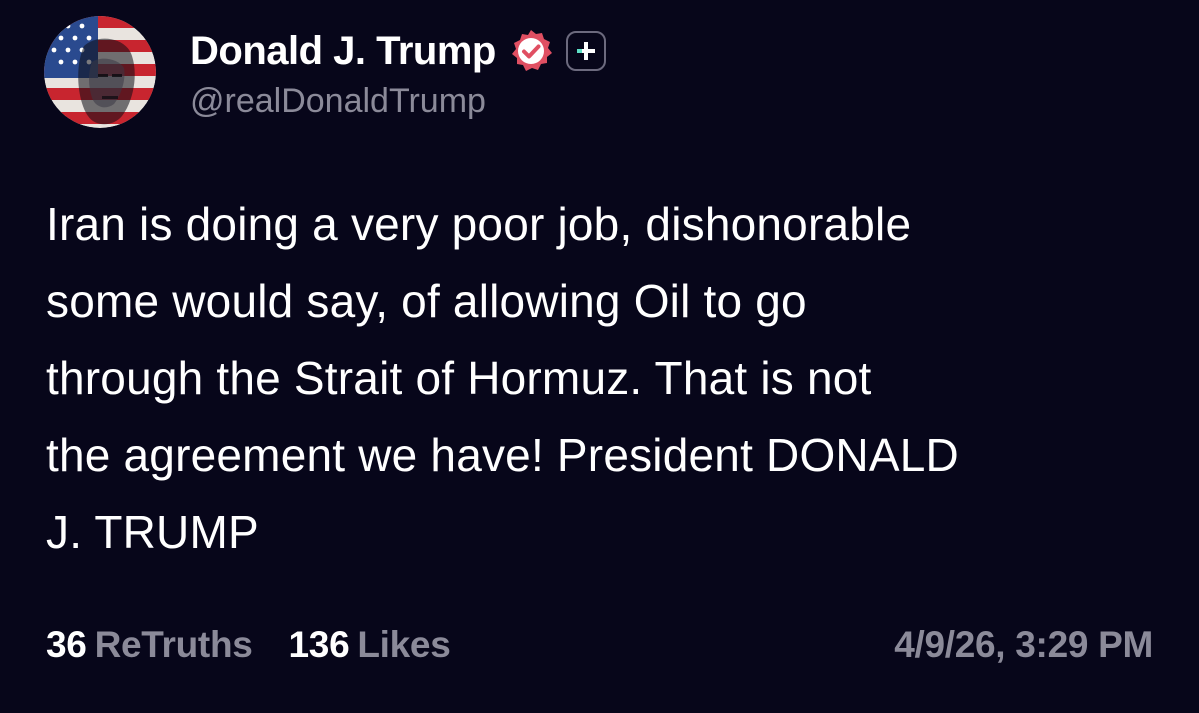 This screenshot has width=1199, height=713. I want to click on plus-subscription-icon, so click(585, 51).